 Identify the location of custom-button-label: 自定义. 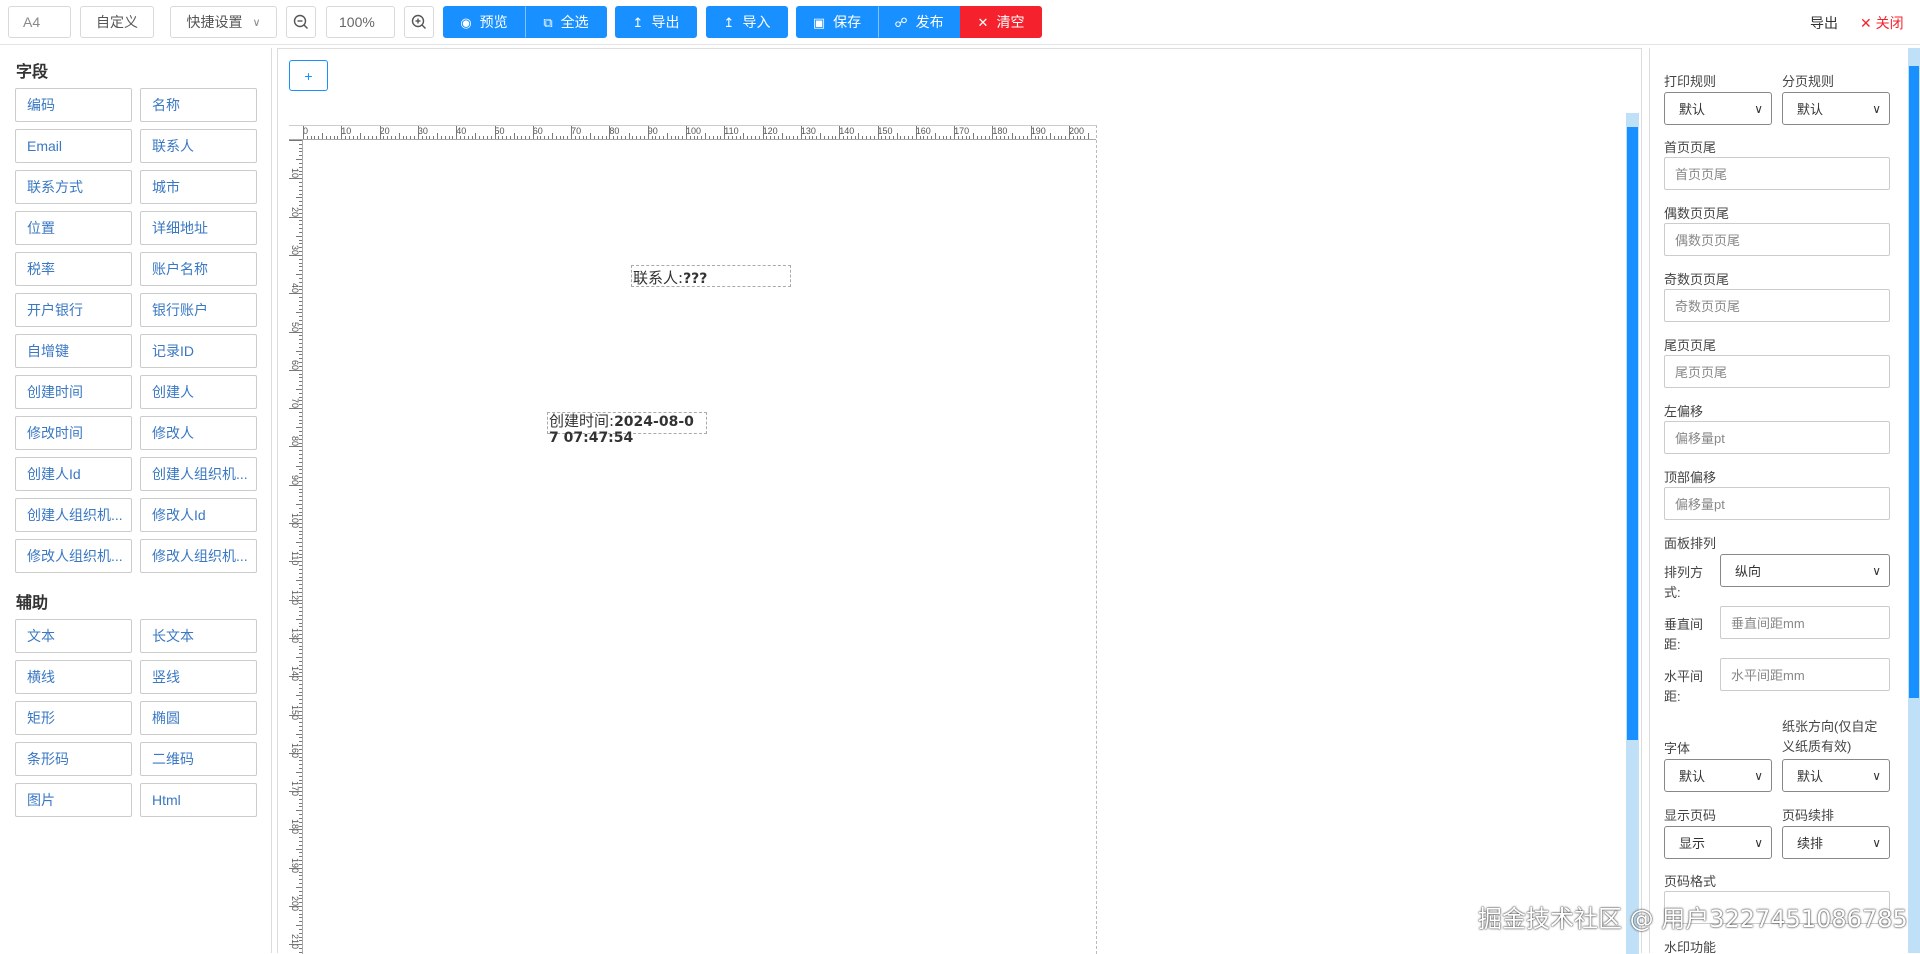
(117, 22).